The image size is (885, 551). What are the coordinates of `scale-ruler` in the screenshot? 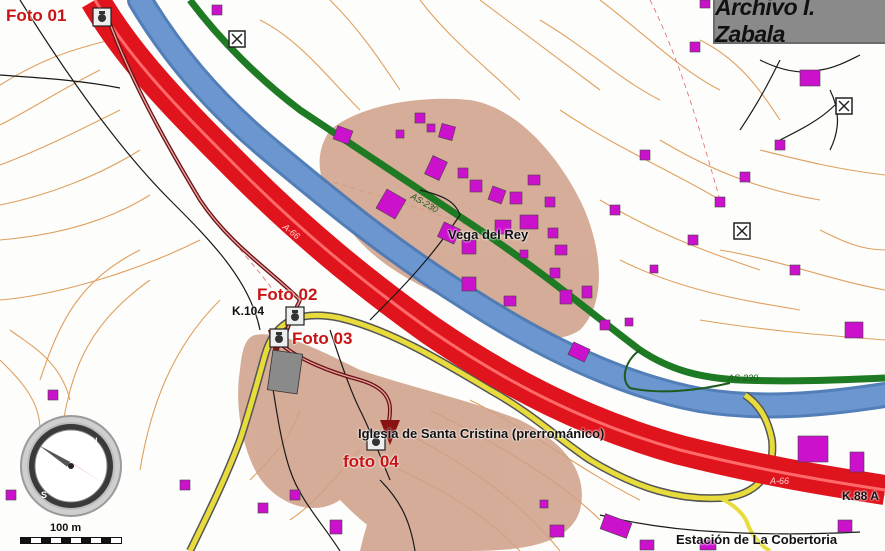 It's located at (71, 540).